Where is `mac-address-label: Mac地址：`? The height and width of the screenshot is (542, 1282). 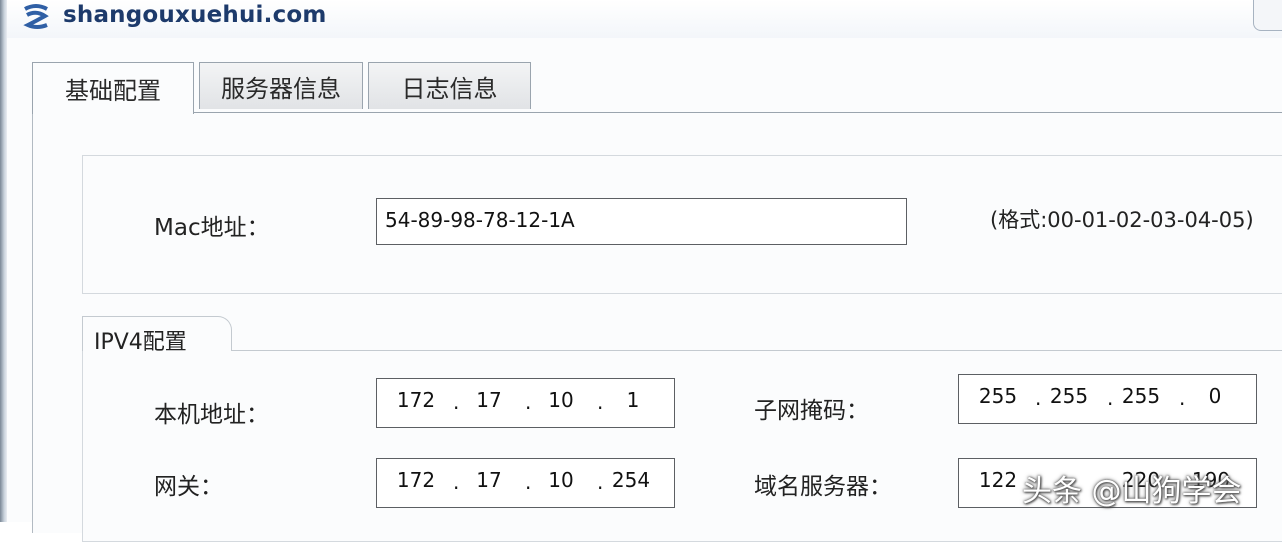 mac-address-label: Mac地址： is located at coordinates (212, 228).